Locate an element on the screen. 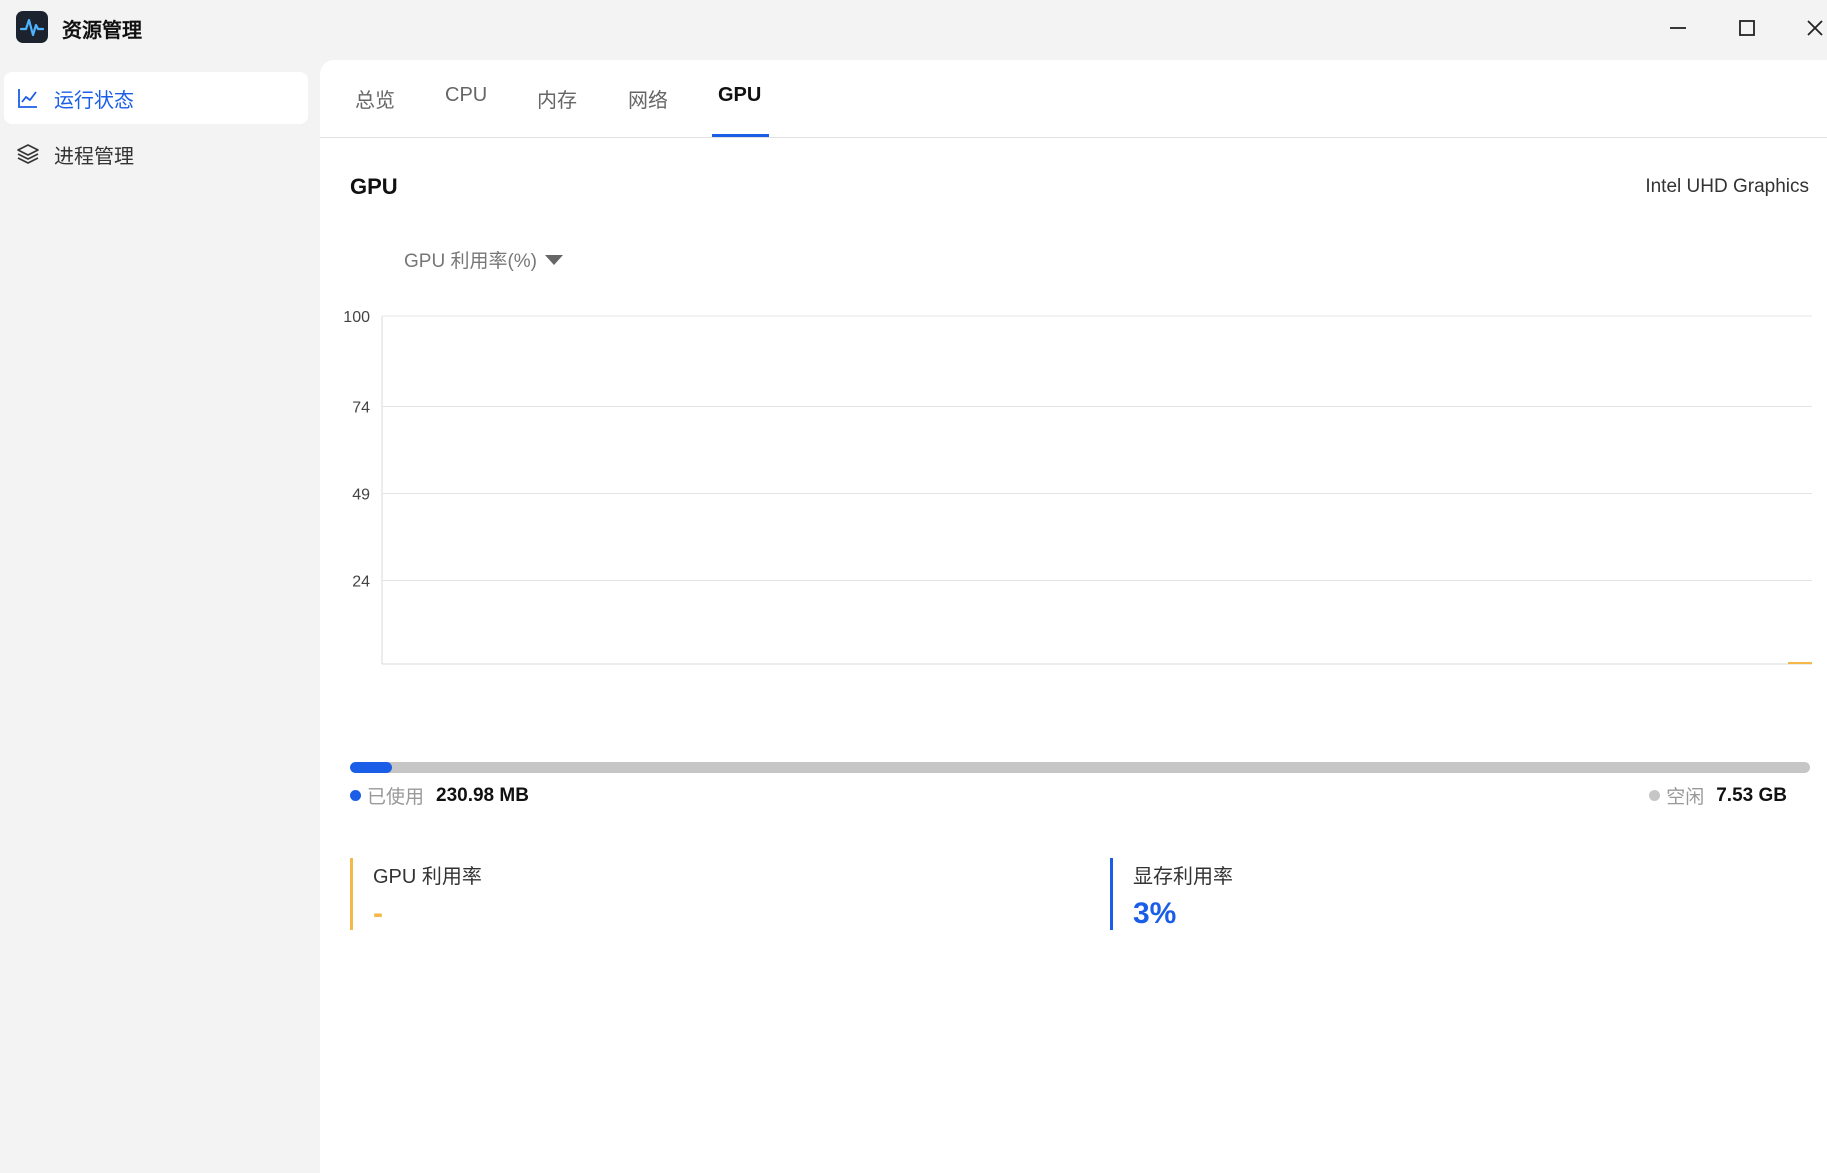 This screenshot has height=1173, width=1827. memory-used-label: 已使用 is located at coordinates (396, 797).